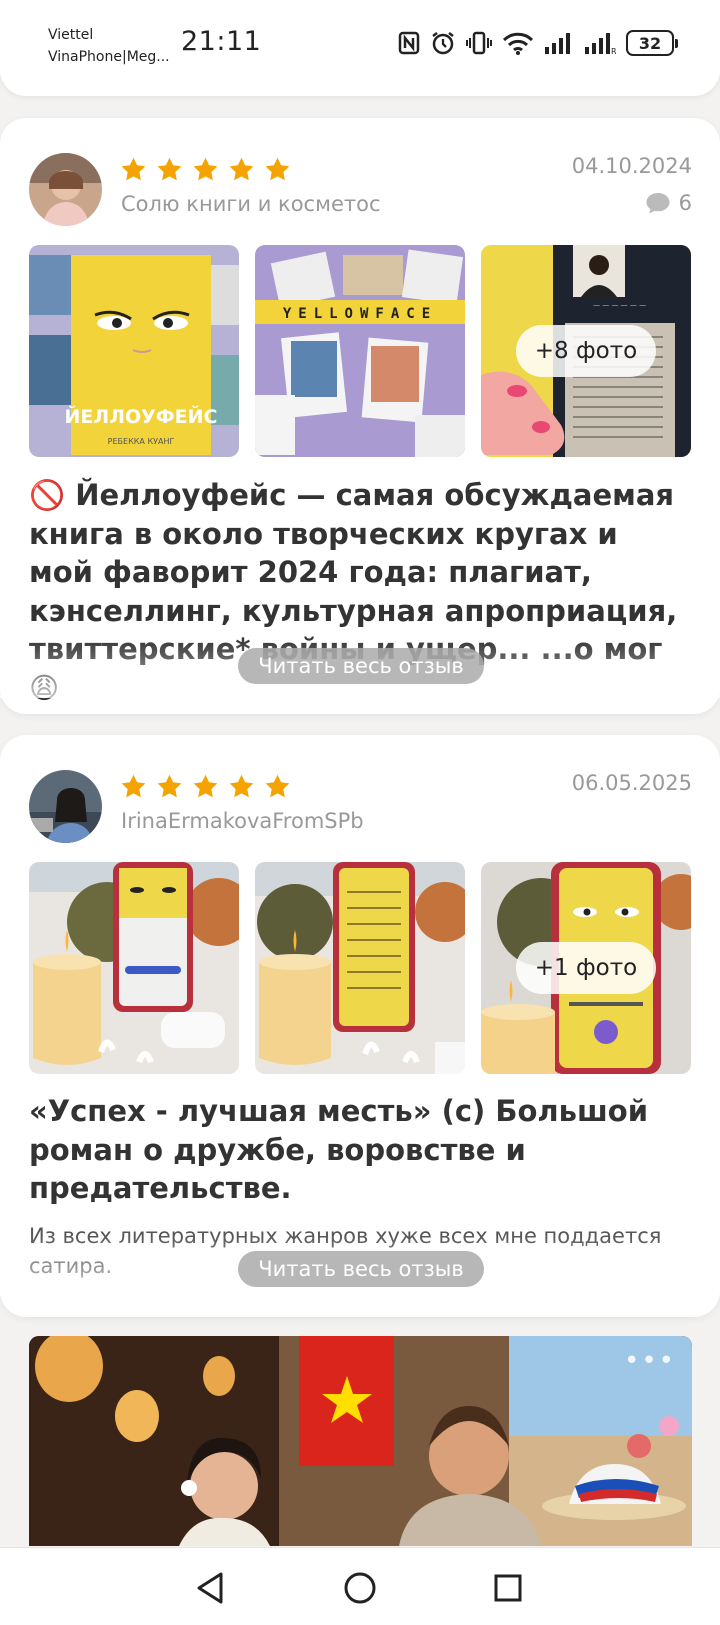 Image resolution: width=720 pixels, height=1625 pixels. What do you see at coordinates (658, 203) in the screenshot?
I see `comment-icon` at bounding box center [658, 203].